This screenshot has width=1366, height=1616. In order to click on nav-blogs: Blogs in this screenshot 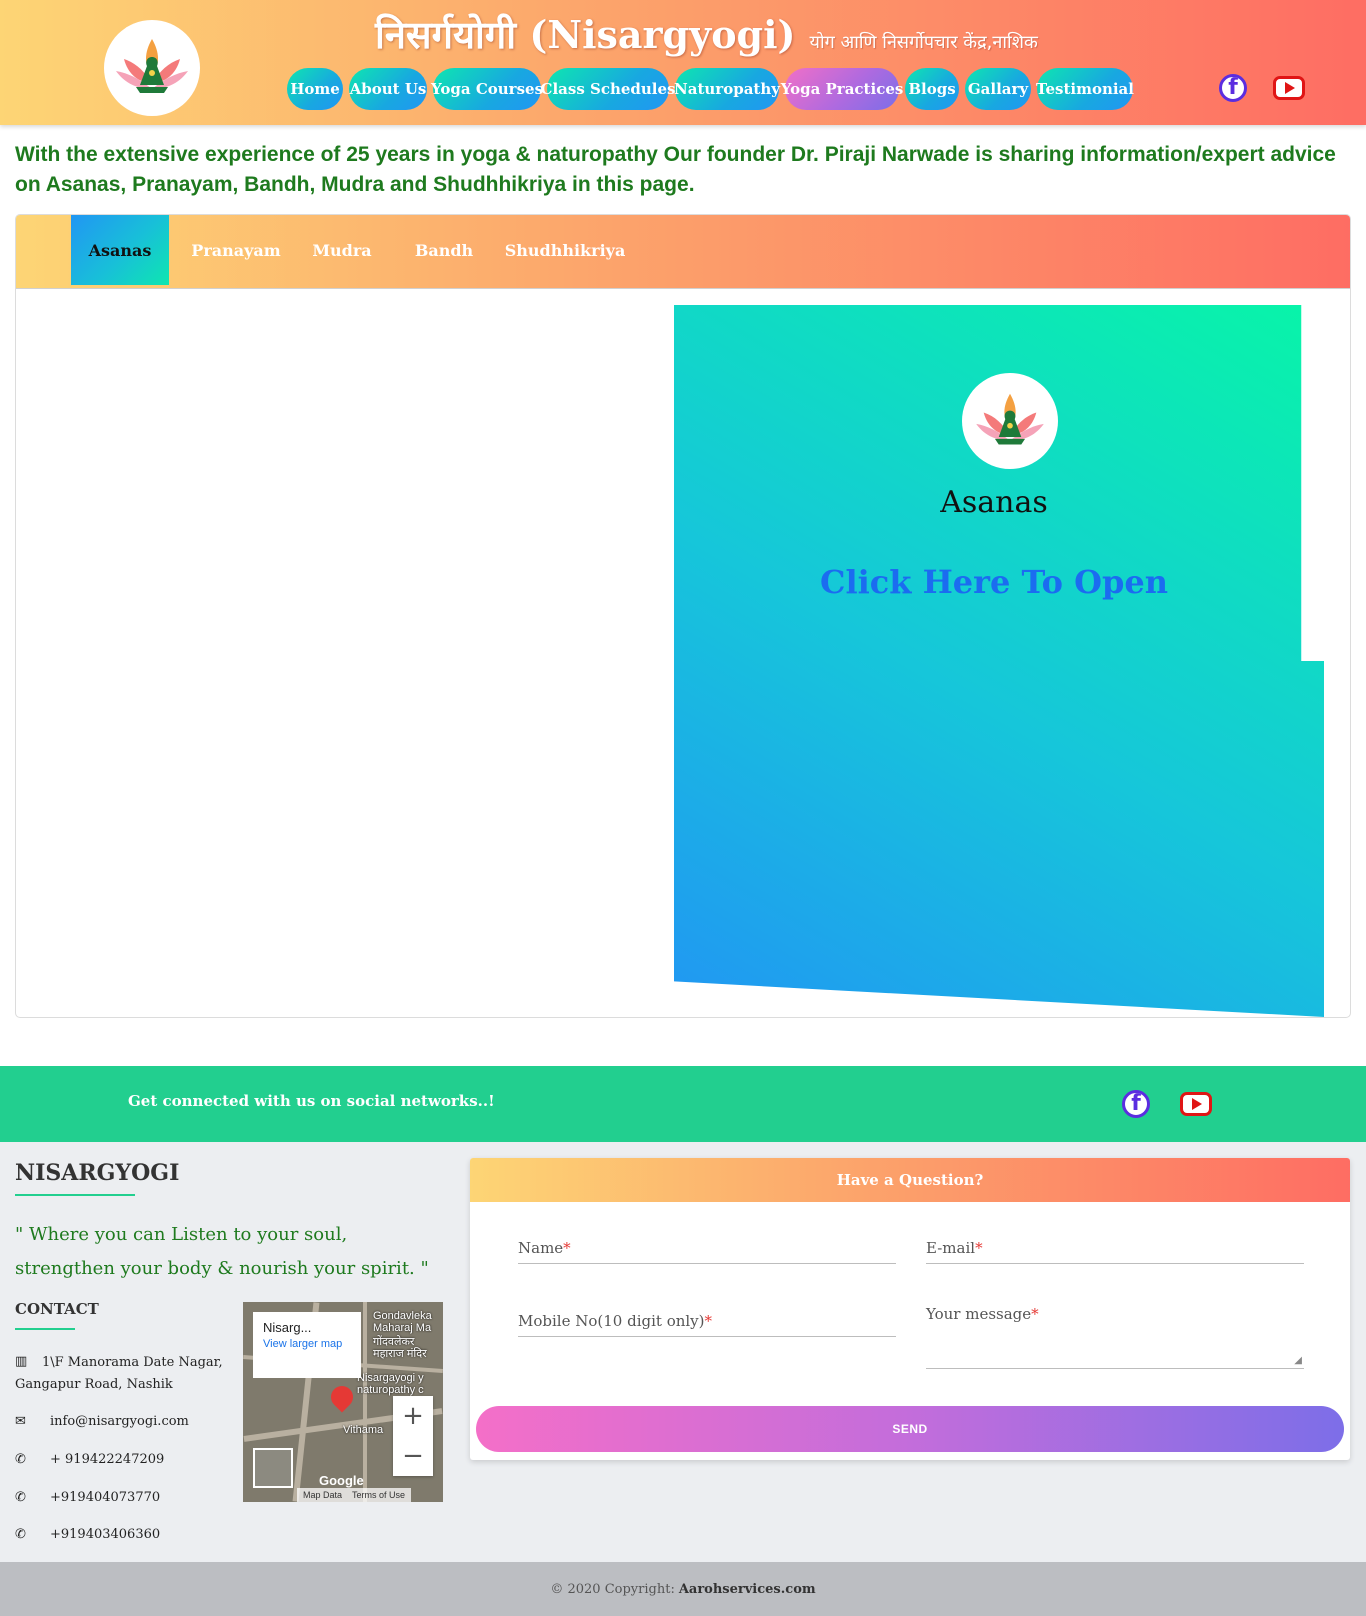, I will do `click(932, 89)`.